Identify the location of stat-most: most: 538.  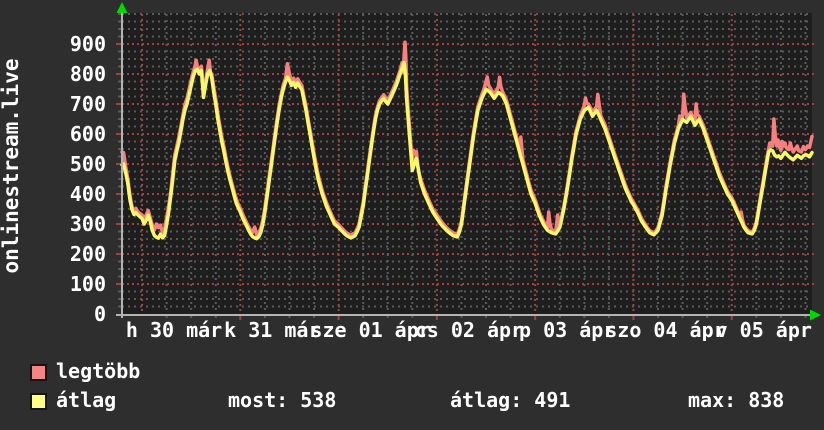
(282, 400).